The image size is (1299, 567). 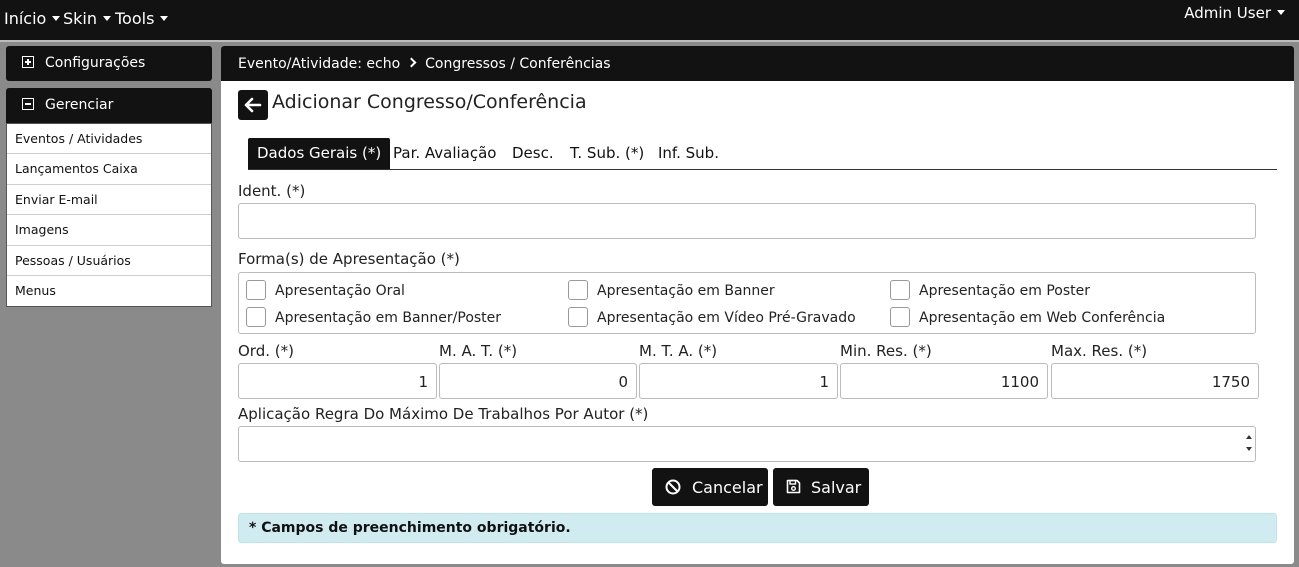 I want to click on nav-tools-label: Tools, so click(x=135, y=18).